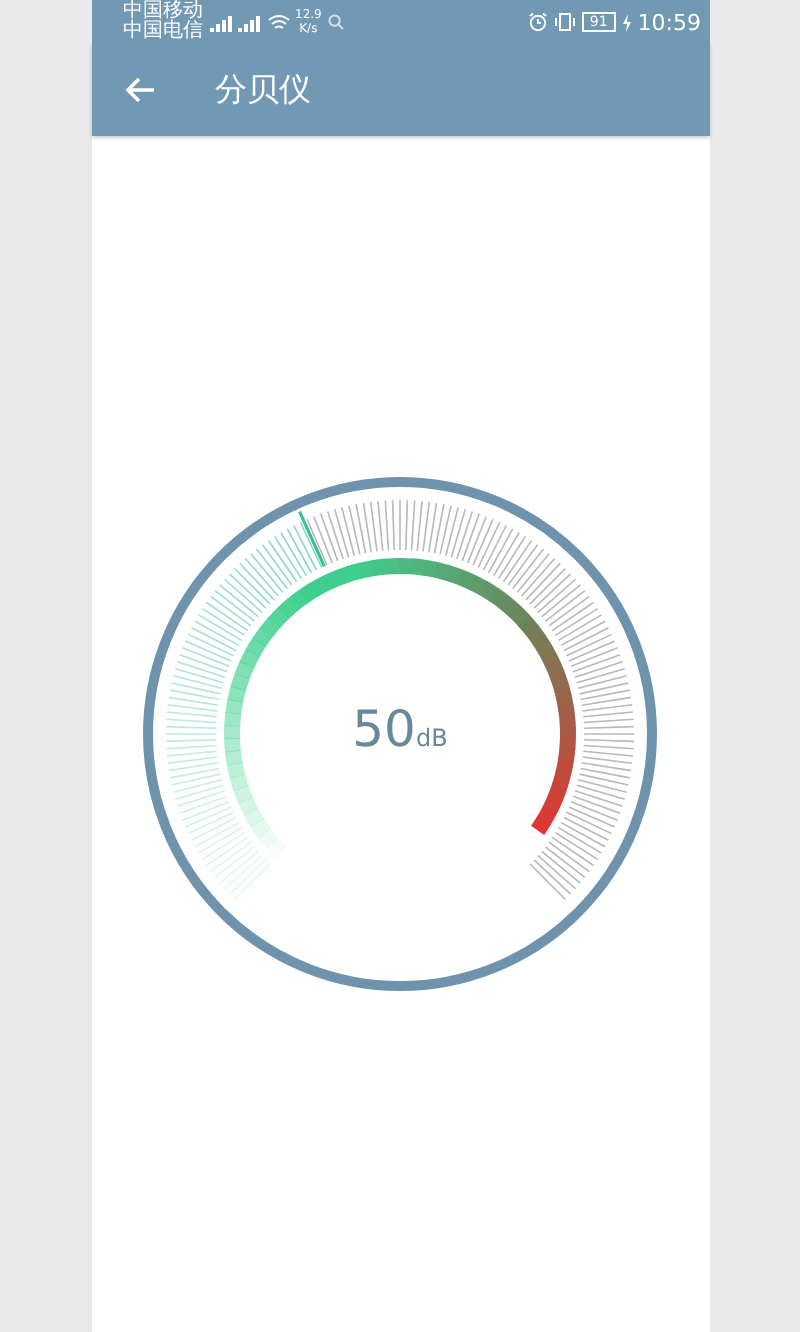 This screenshot has height=1332, width=800. I want to click on vibrate-icon, so click(564, 22).